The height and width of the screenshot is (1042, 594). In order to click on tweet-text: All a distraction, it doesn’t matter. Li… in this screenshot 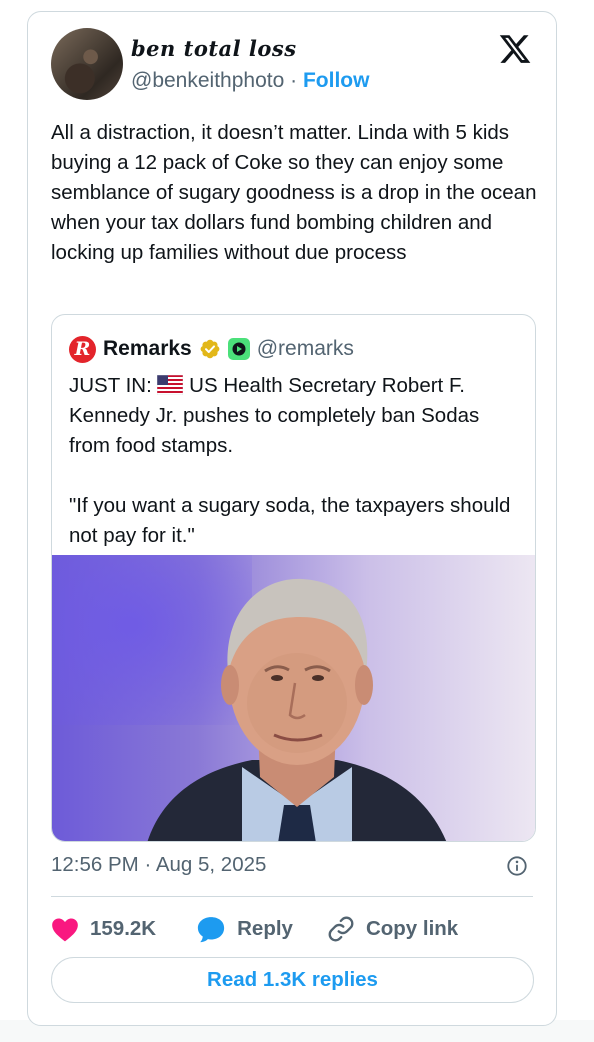, I will do `click(294, 192)`.